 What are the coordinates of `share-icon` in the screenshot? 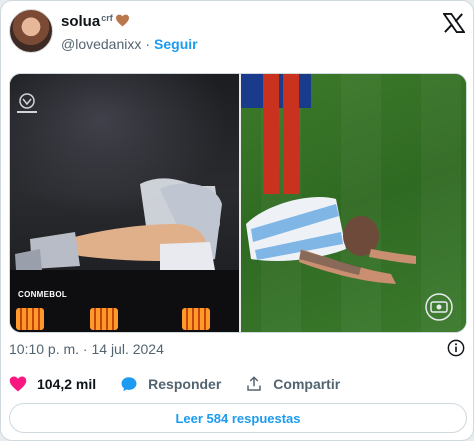 It's located at (254, 383).